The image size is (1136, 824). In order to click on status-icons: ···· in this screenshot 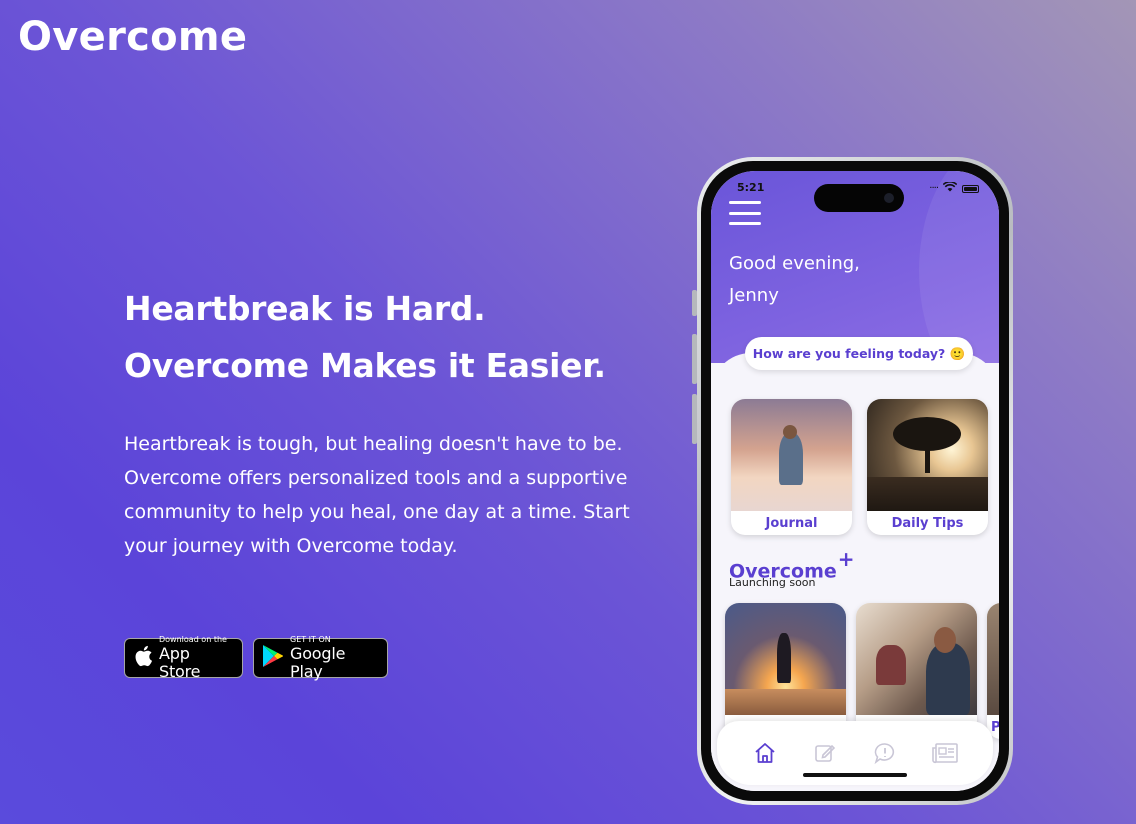, I will do `click(954, 188)`.